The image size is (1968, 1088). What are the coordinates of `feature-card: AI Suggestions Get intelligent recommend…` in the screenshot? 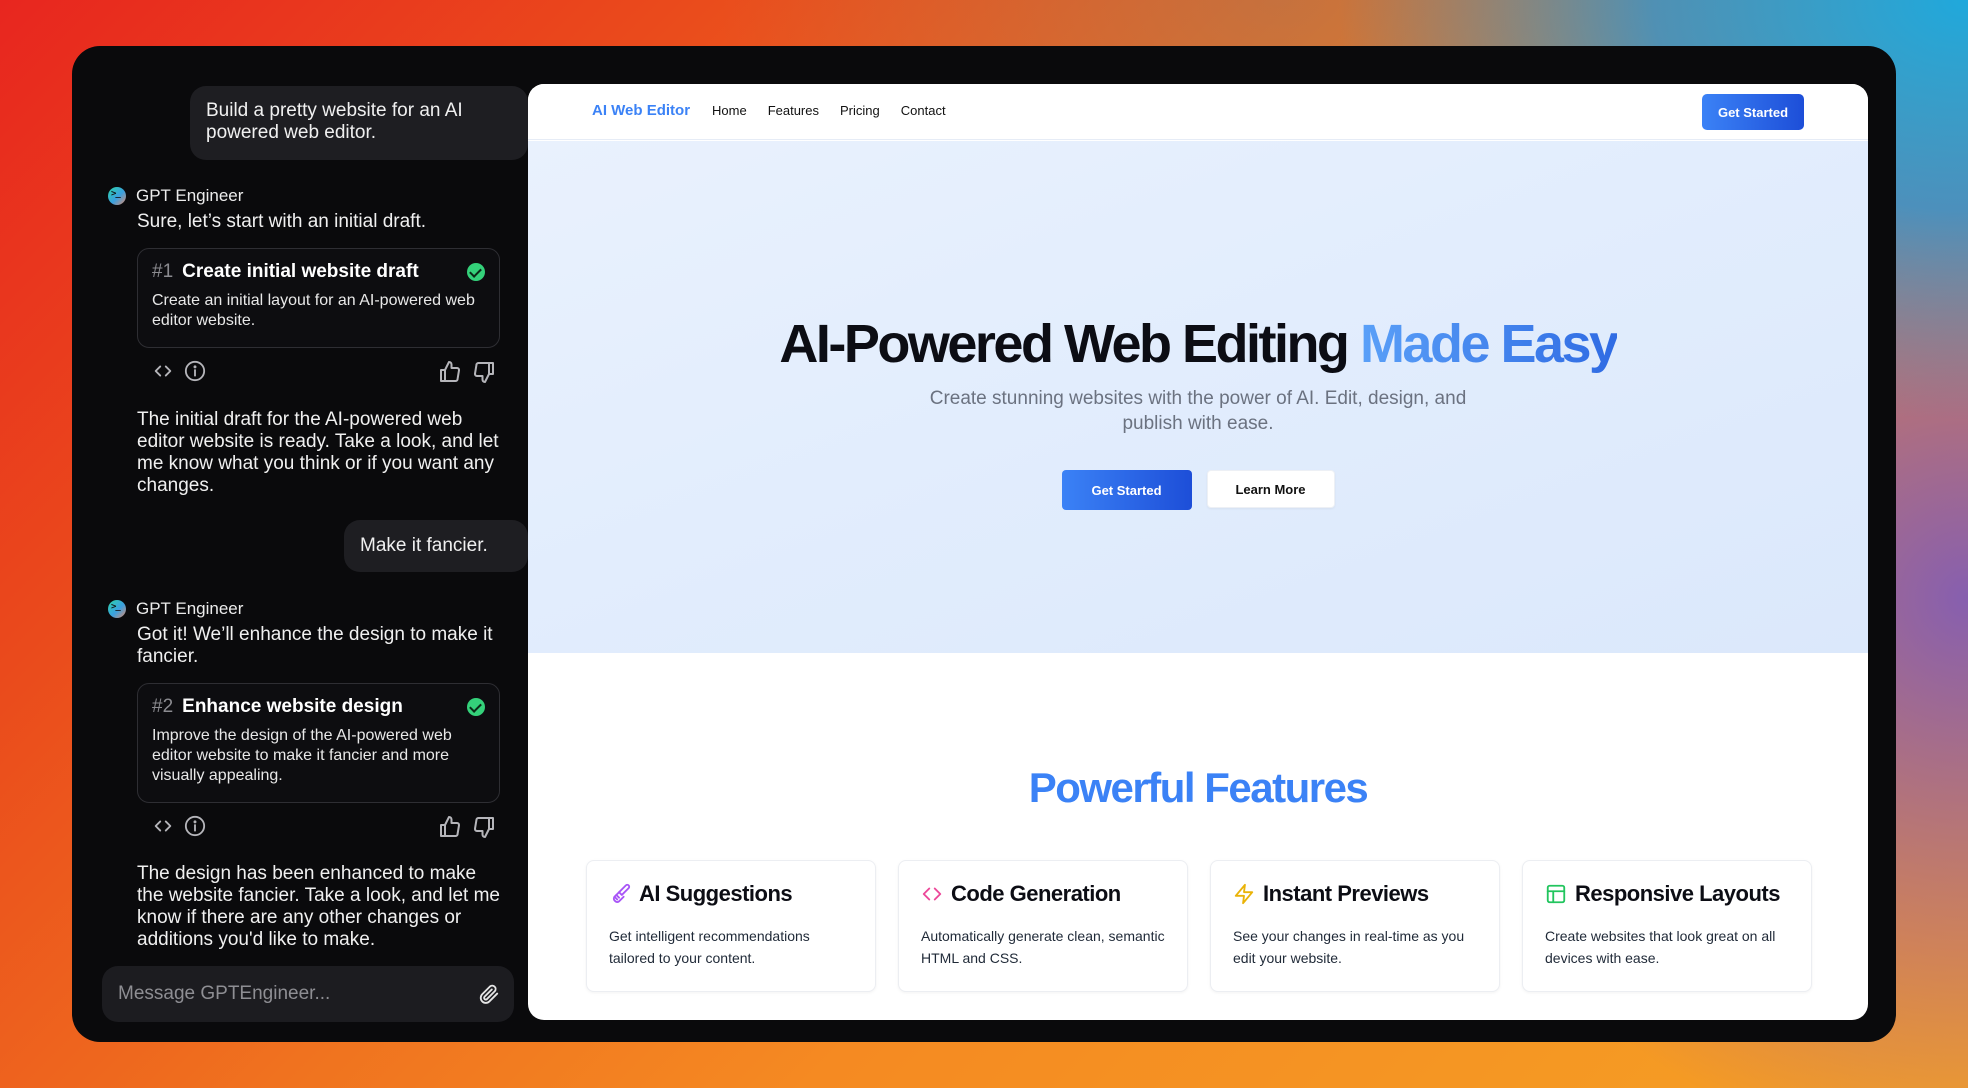 It's located at (731, 926).